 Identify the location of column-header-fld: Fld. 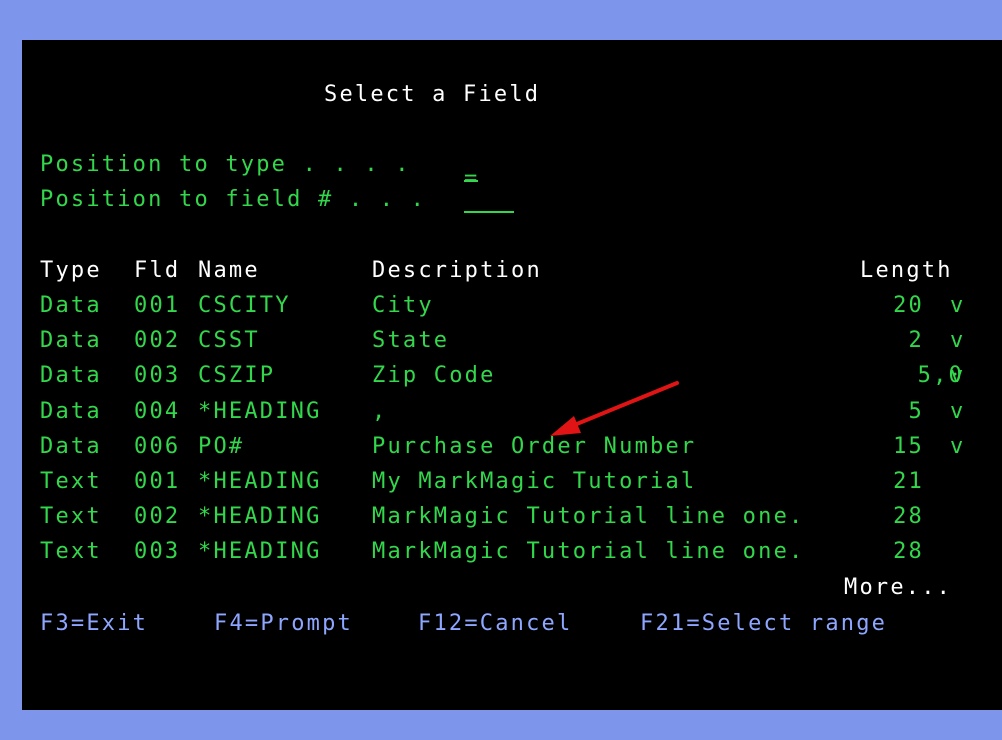
(157, 270).